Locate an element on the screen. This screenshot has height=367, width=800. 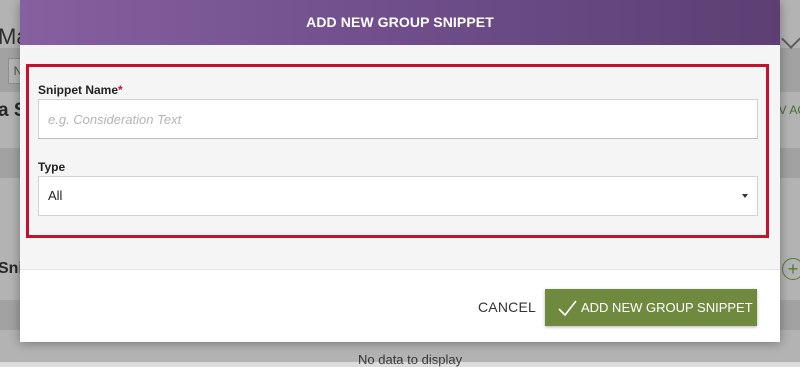
type-select-value: All is located at coordinates (55, 195).